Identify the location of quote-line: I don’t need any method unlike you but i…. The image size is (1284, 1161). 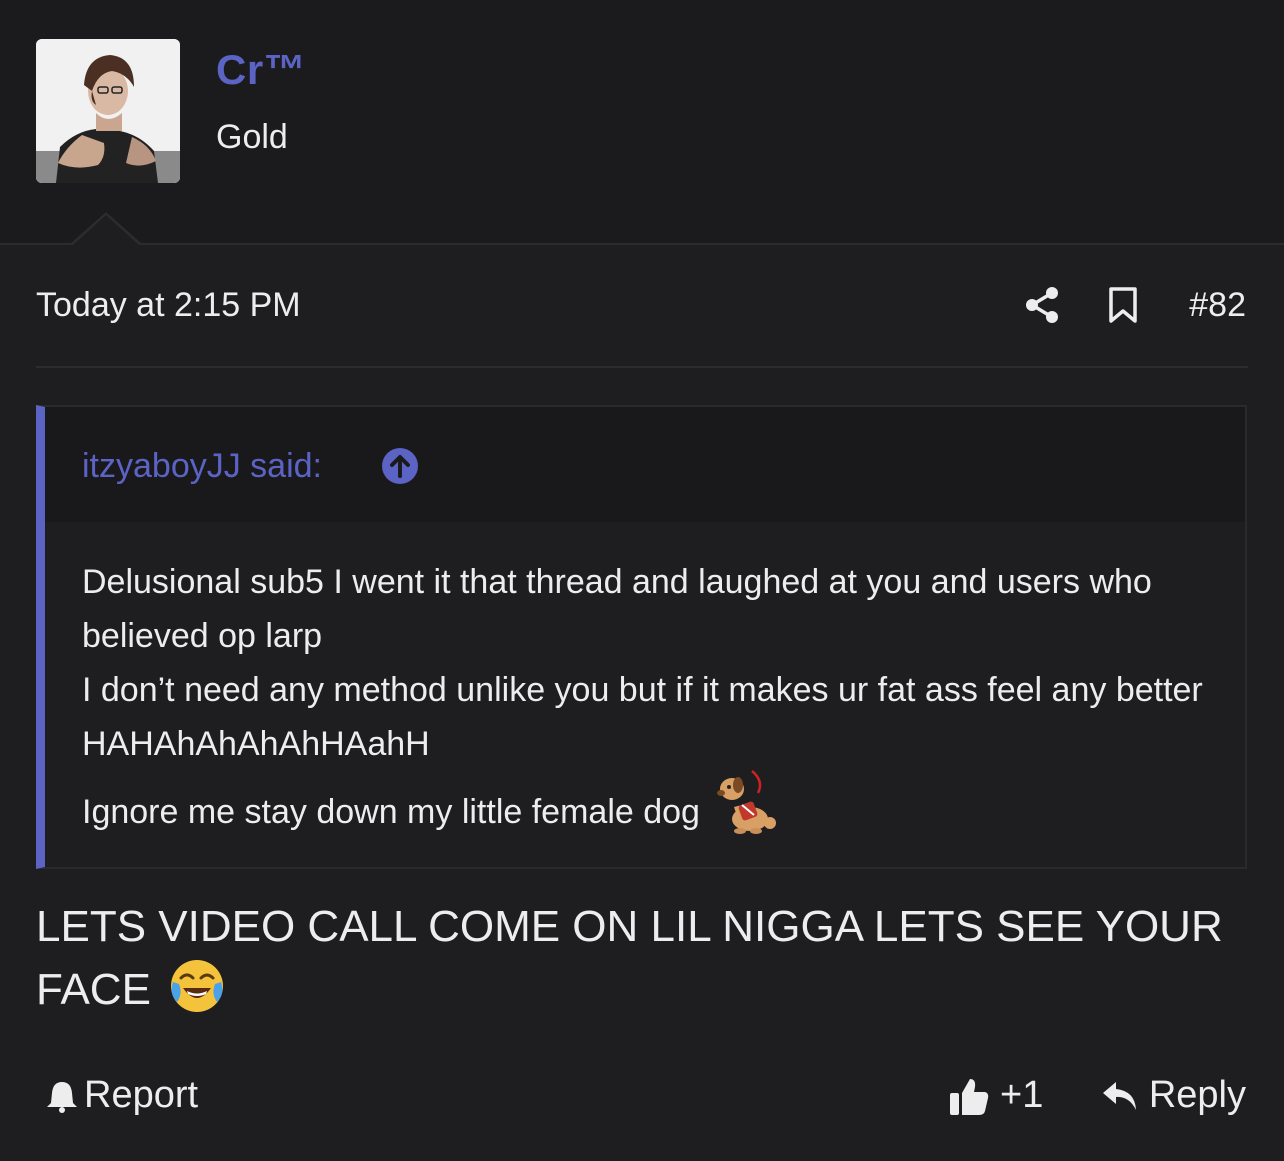
(642, 717).